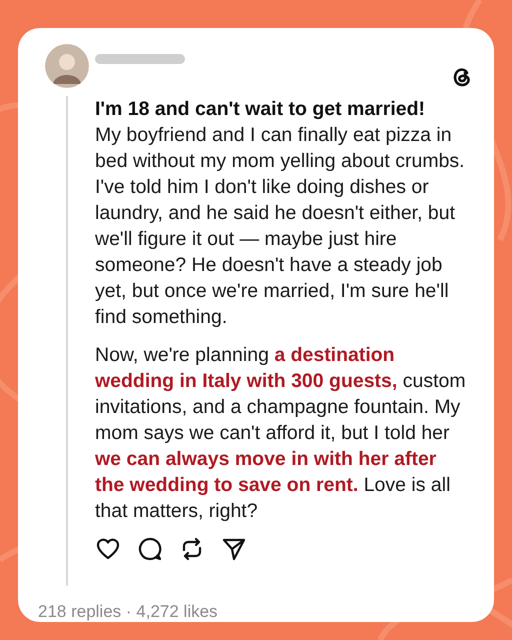  What do you see at coordinates (66, 66) in the screenshot?
I see `avatar` at bounding box center [66, 66].